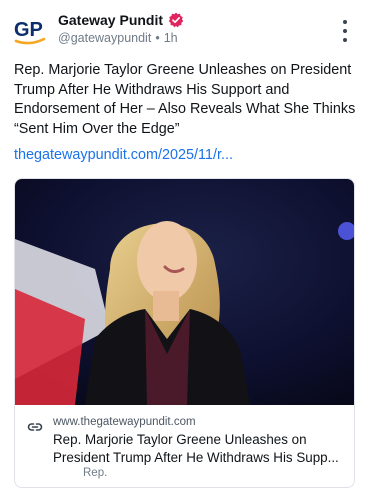 The height and width of the screenshot is (500, 369). I want to click on post-timestamp: 1h, so click(171, 38).